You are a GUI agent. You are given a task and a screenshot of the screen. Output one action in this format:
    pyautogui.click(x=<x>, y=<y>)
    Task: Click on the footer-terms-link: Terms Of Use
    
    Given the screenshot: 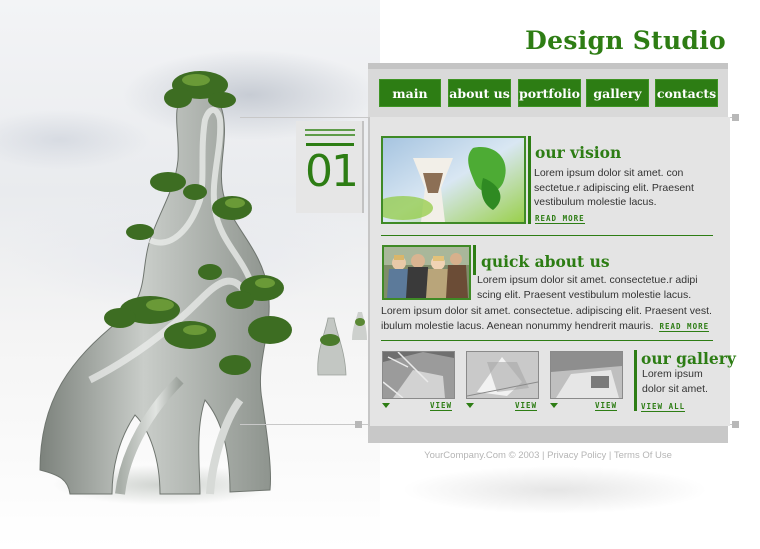 What is the action you would take?
    pyautogui.click(x=643, y=455)
    